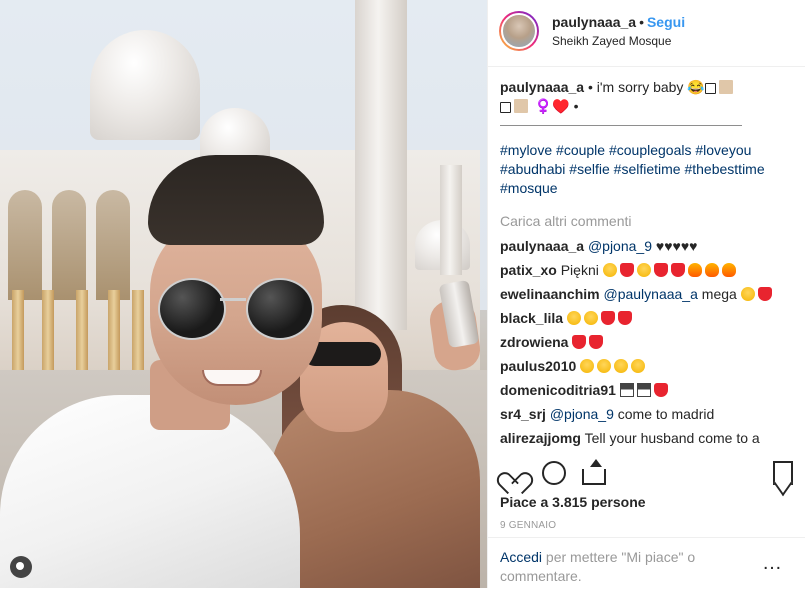 This screenshot has width=805, height=589. What do you see at coordinates (451, 220) in the screenshot?
I see `photo-minaret-far` at bounding box center [451, 220].